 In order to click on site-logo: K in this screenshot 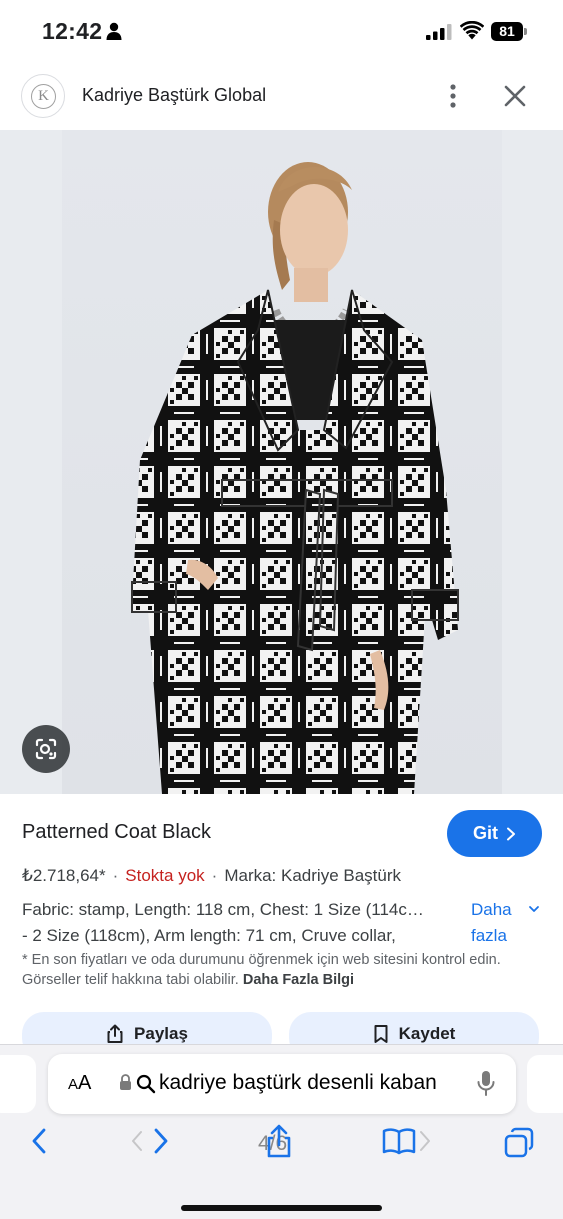, I will do `click(43, 96)`.